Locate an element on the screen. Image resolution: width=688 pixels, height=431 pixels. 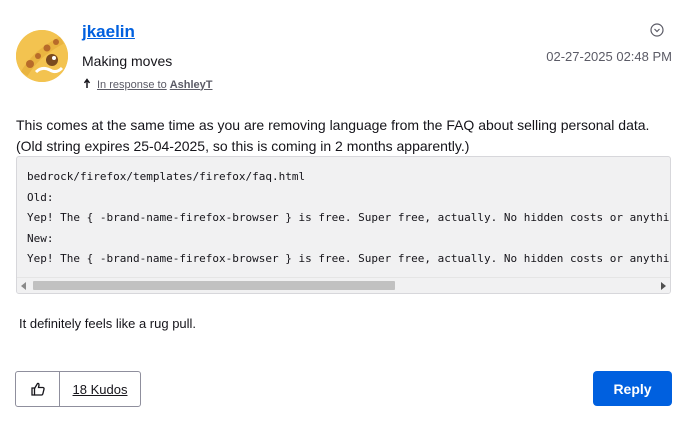
reply-button: Reply is located at coordinates (632, 388).